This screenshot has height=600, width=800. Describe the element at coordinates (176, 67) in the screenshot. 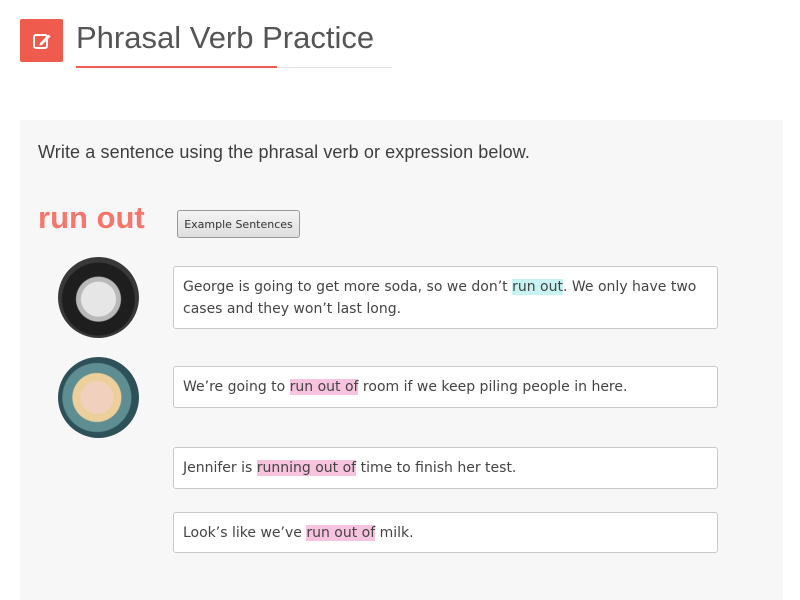

I see `title-accent-bar` at that location.